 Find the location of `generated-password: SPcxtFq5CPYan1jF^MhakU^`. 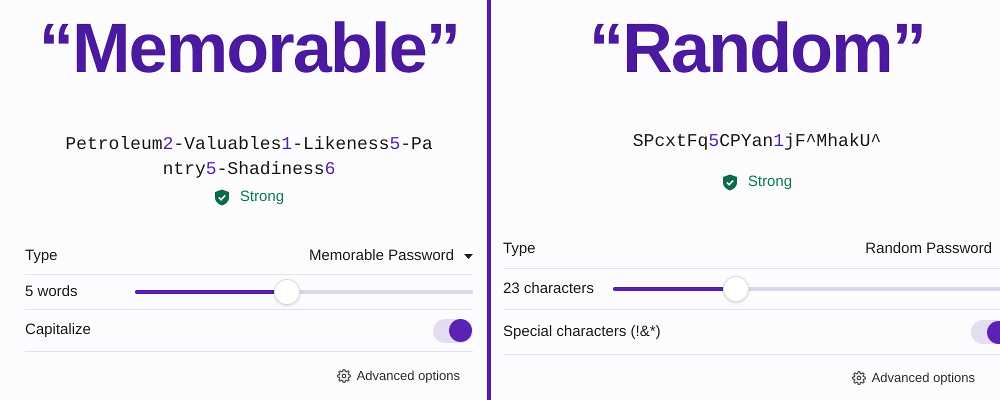

generated-password: SPcxtFq5CPYan1jF^MhakU^ is located at coordinates (757, 142).